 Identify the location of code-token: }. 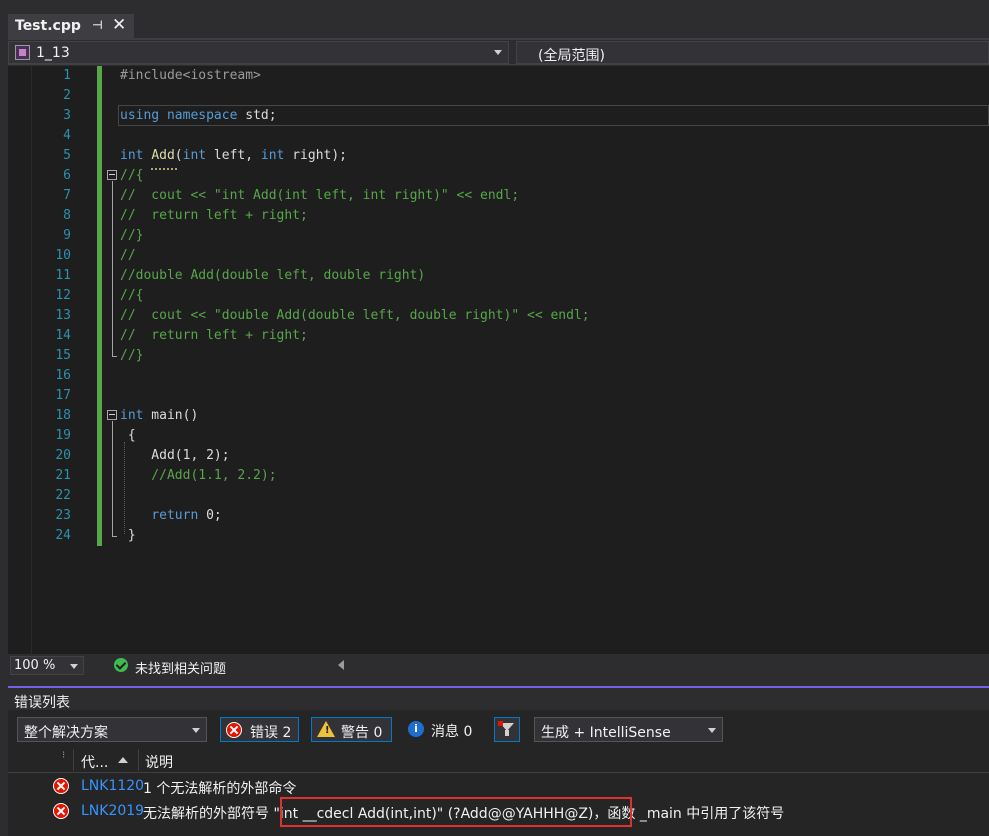
(128, 535).